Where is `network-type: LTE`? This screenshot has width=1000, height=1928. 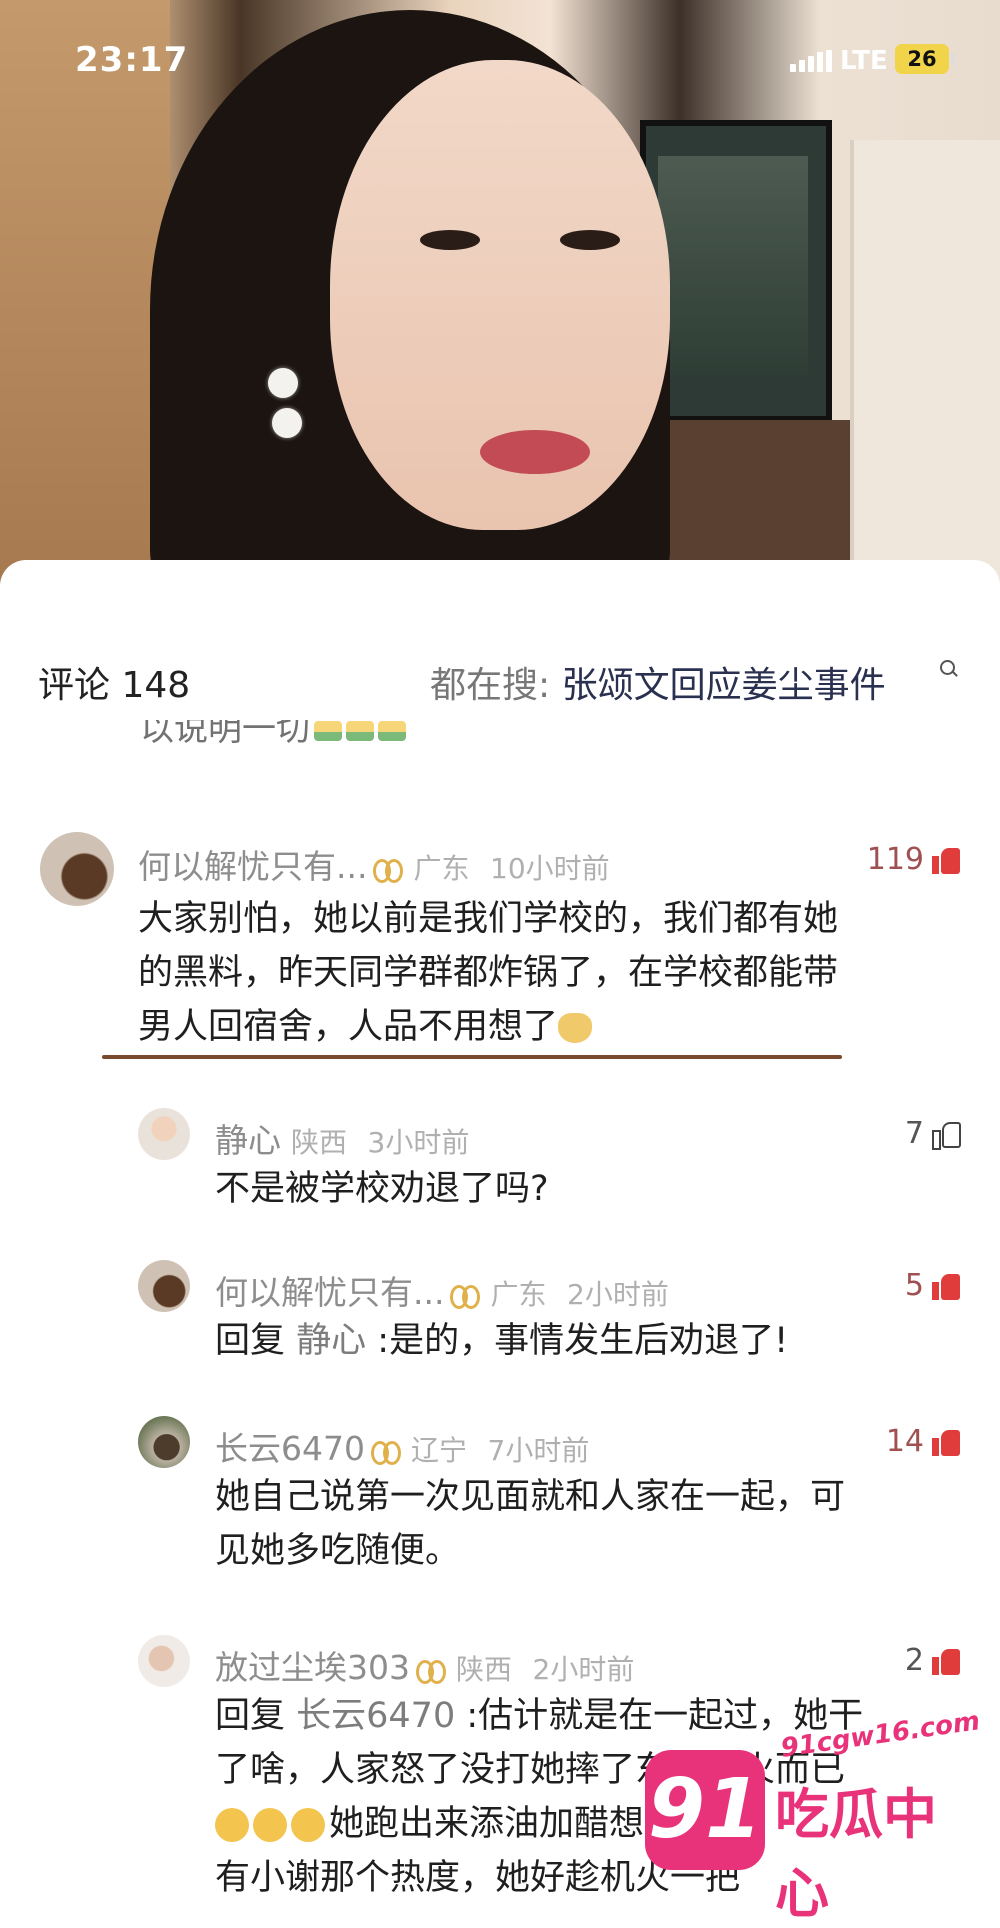 network-type: LTE is located at coordinates (864, 61).